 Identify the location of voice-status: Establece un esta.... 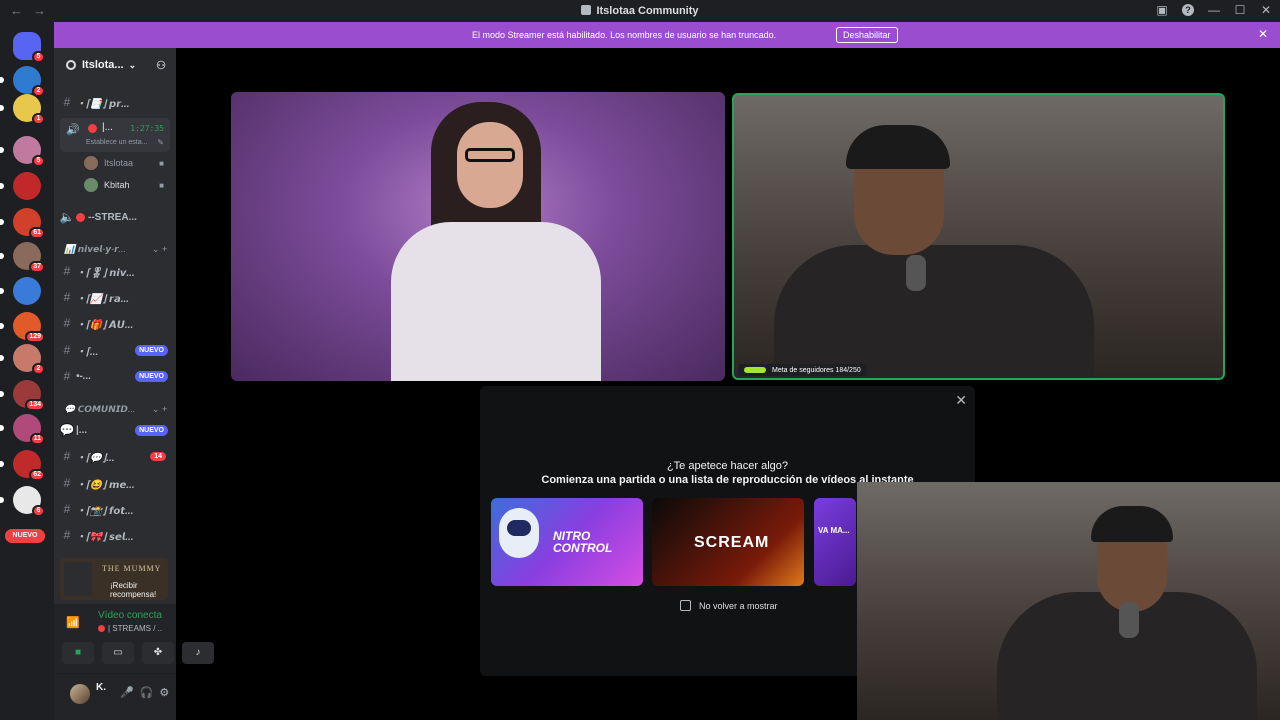
(116, 142).